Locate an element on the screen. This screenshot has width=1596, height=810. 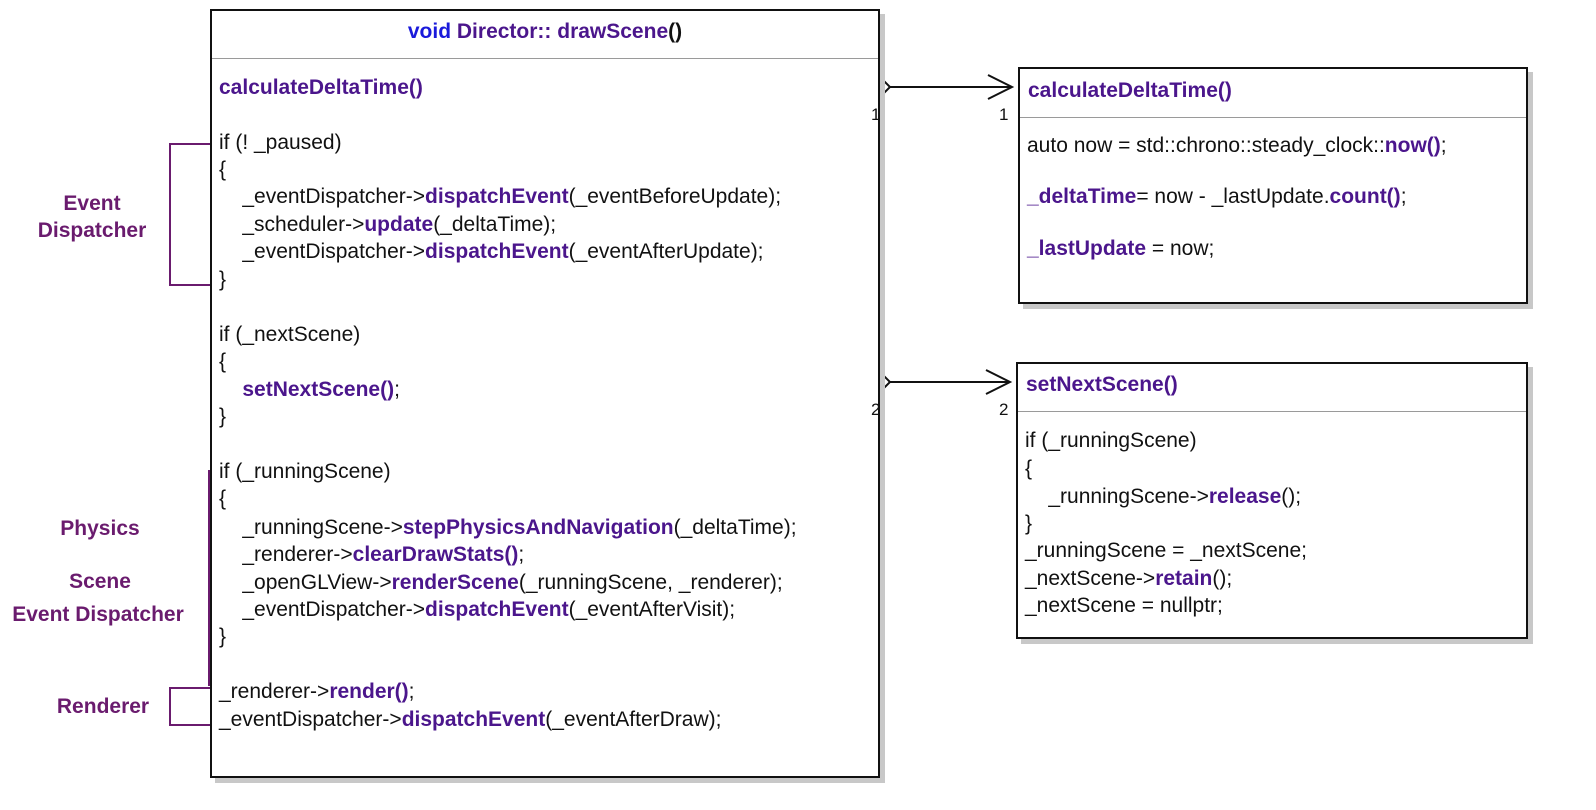
title-keyword: void is located at coordinates (429, 31).